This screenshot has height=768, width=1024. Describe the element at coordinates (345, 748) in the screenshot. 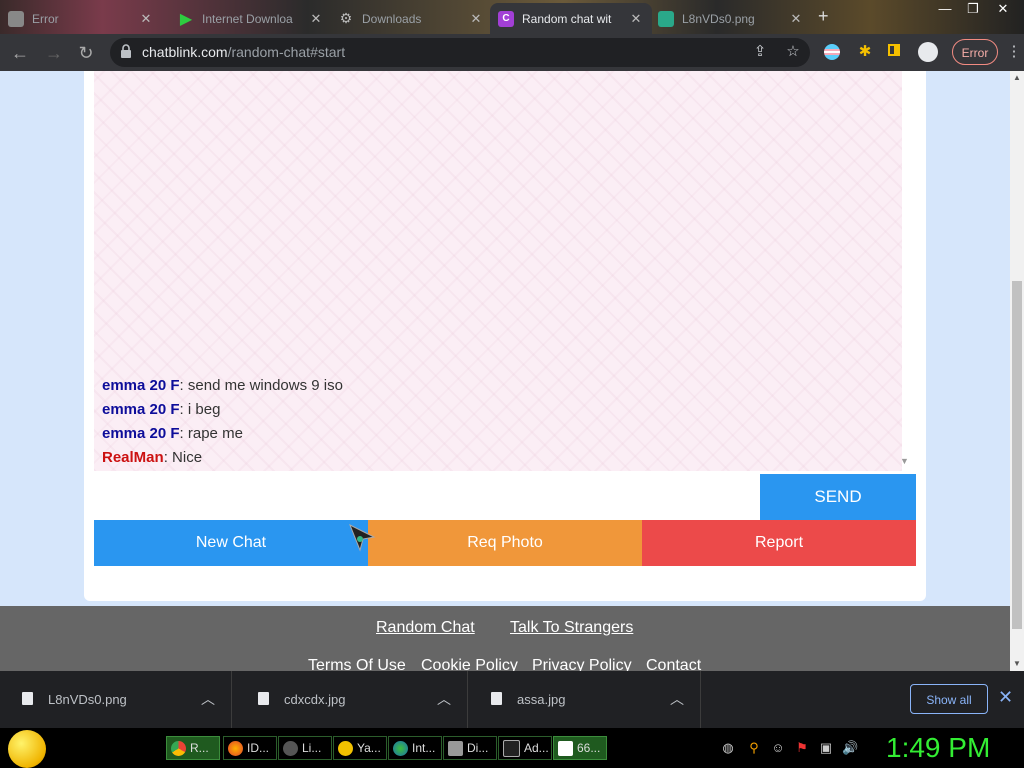

I see `emoji-icon` at that location.